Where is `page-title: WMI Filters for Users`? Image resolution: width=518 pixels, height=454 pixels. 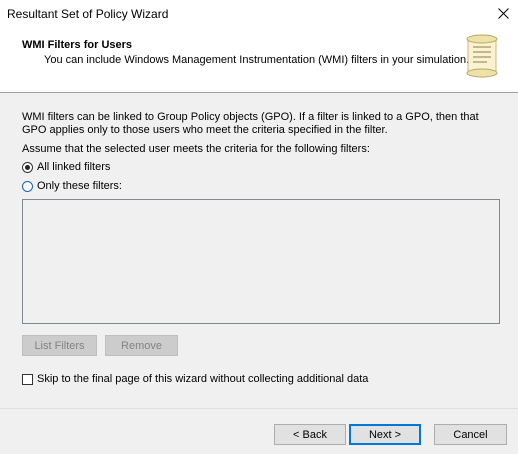 page-title: WMI Filters for Users is located at coordinates (77, 45).